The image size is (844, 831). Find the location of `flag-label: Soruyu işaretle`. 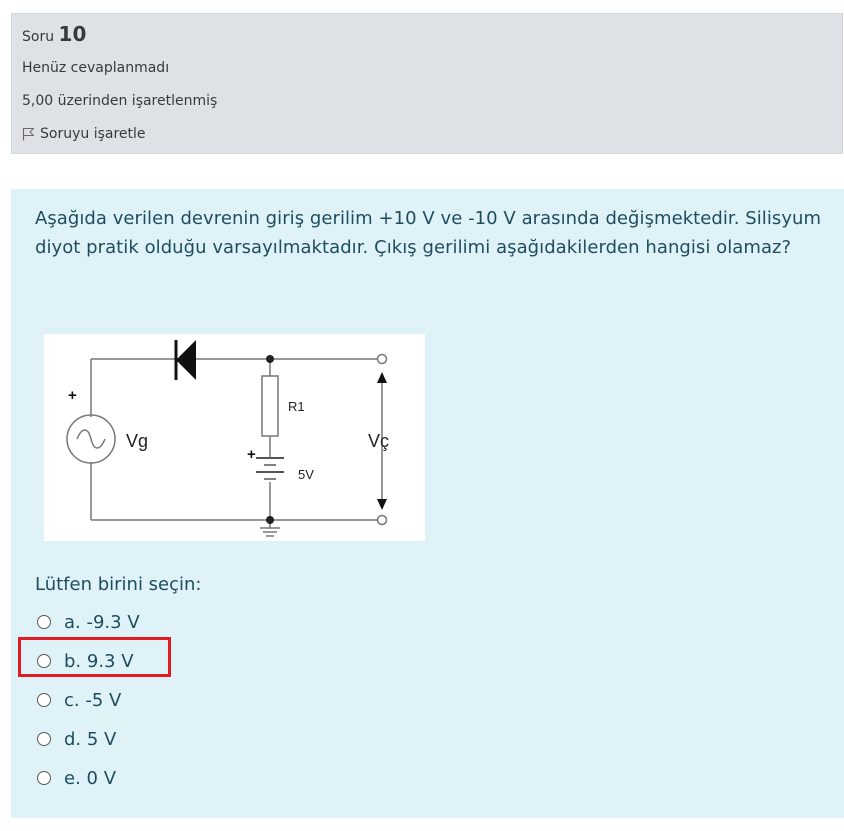

flag-label: Soruyu işaretle is located at coordinates (93, 134).